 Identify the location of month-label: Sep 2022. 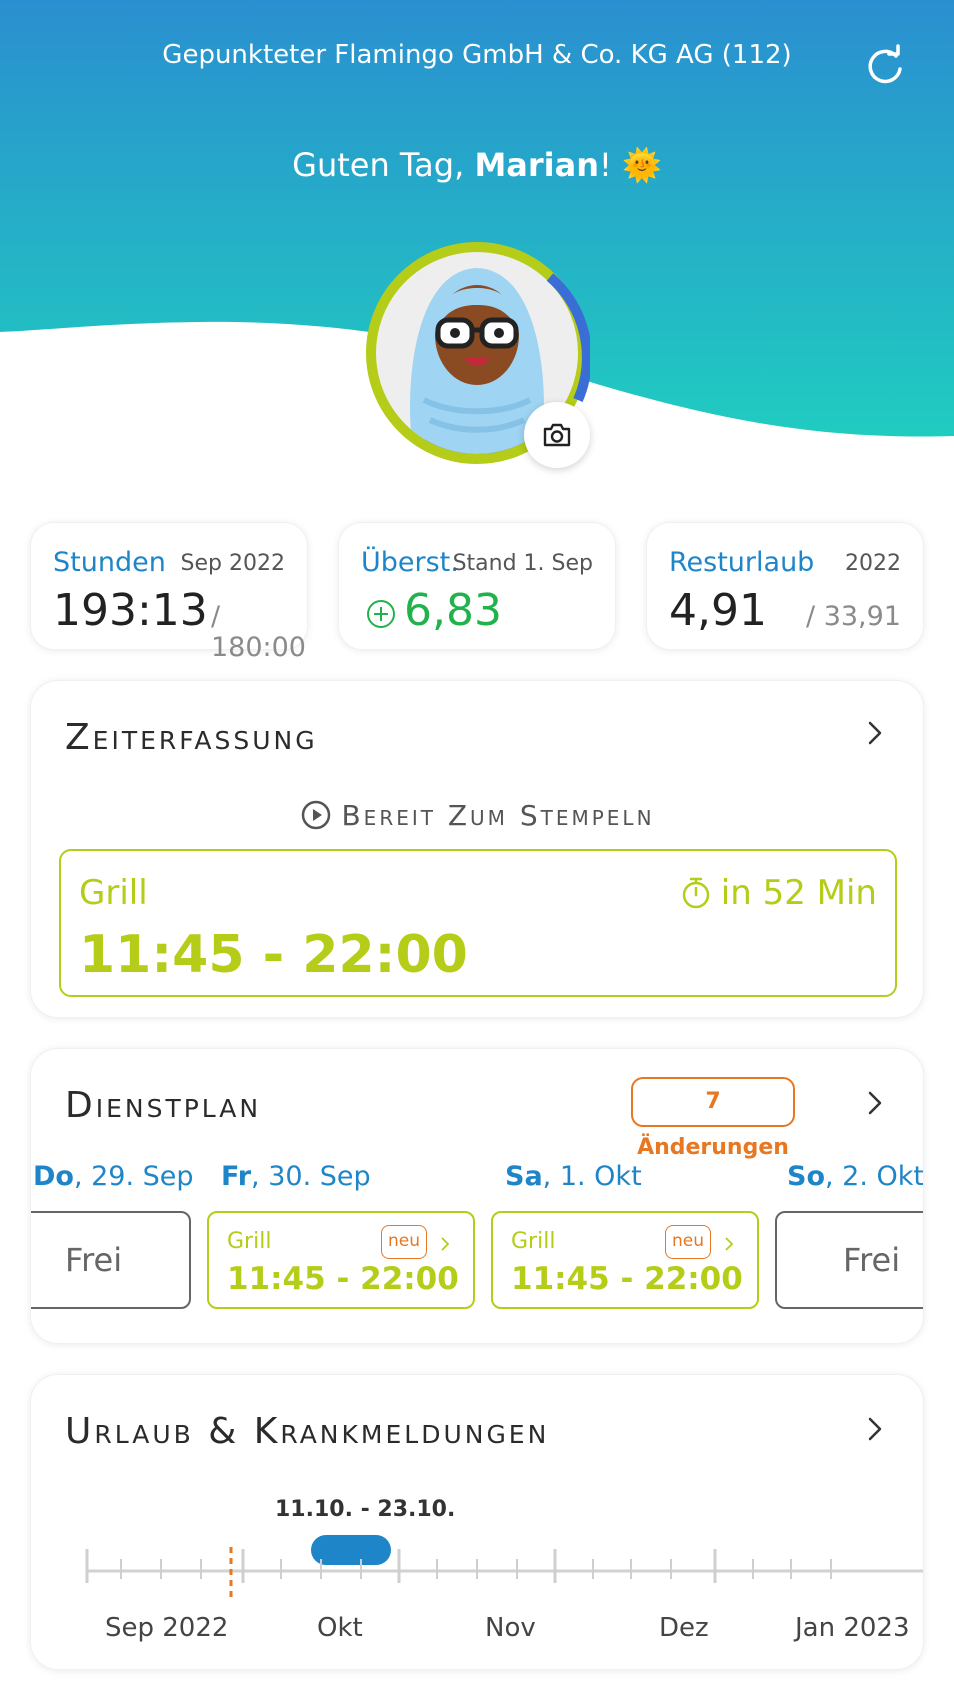
(167, 1628).